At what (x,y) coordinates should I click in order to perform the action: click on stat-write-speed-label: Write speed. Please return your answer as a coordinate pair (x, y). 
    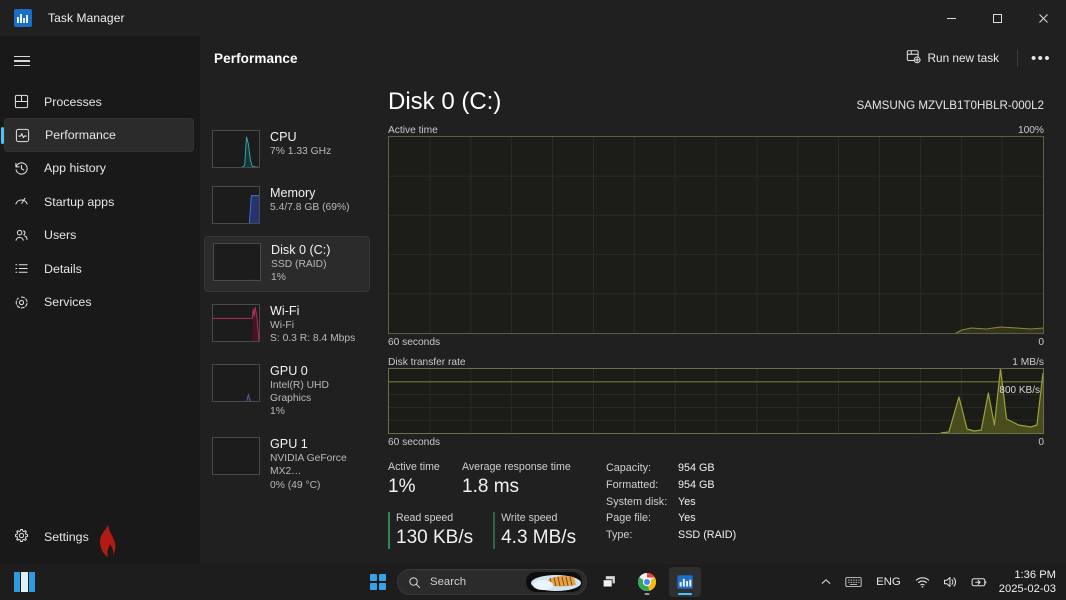
    Looking at the image, I should click on (529, 518).